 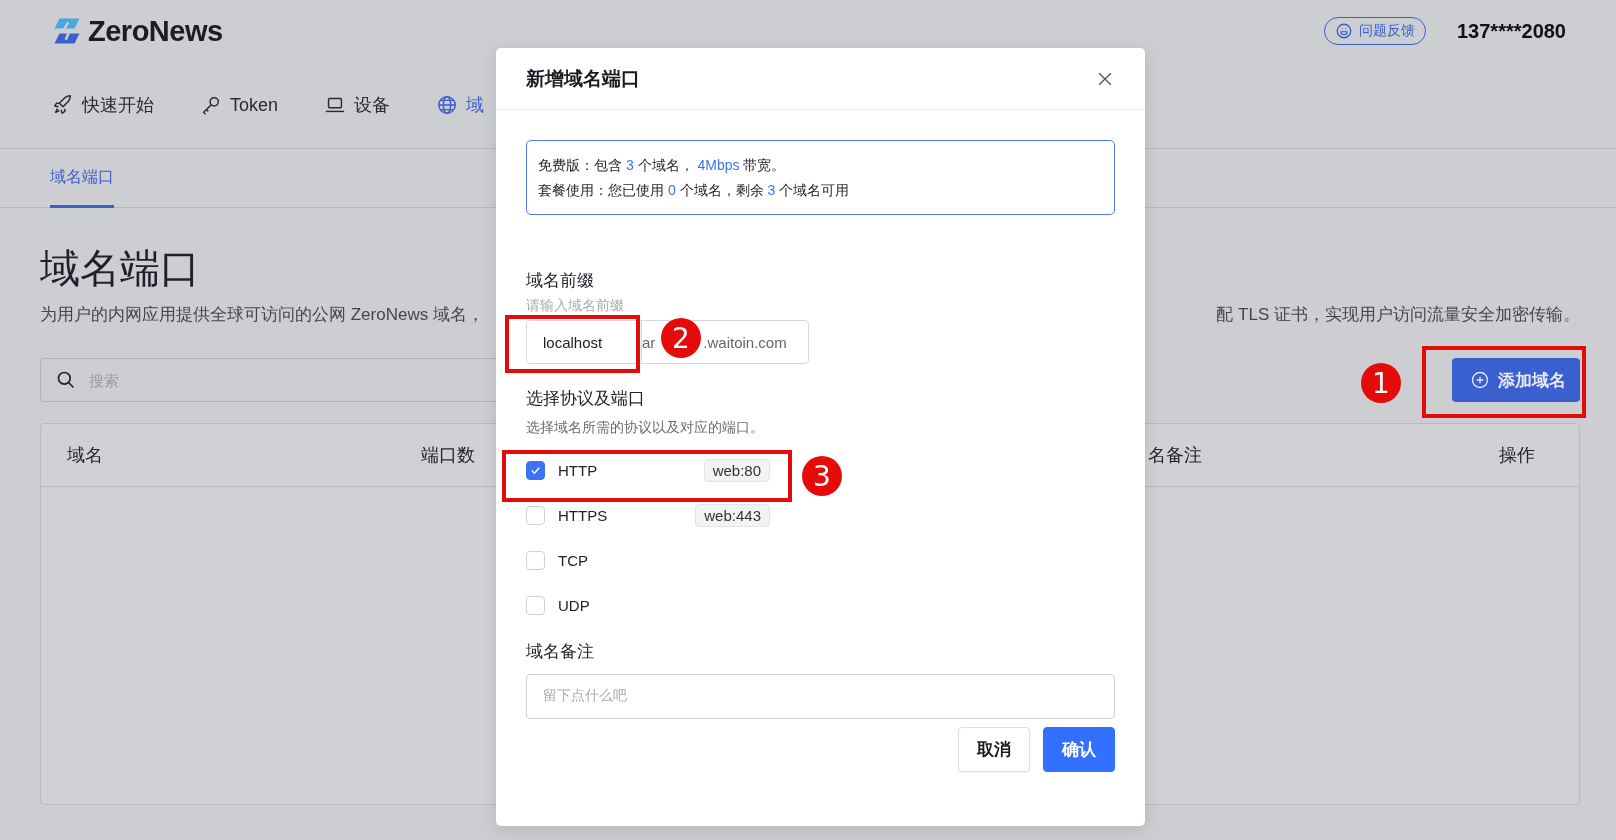 What do you see at coordinates (560, 281) in the screenshot?
I see `field-label: 域名前缀` at bounding box center [560, 281].